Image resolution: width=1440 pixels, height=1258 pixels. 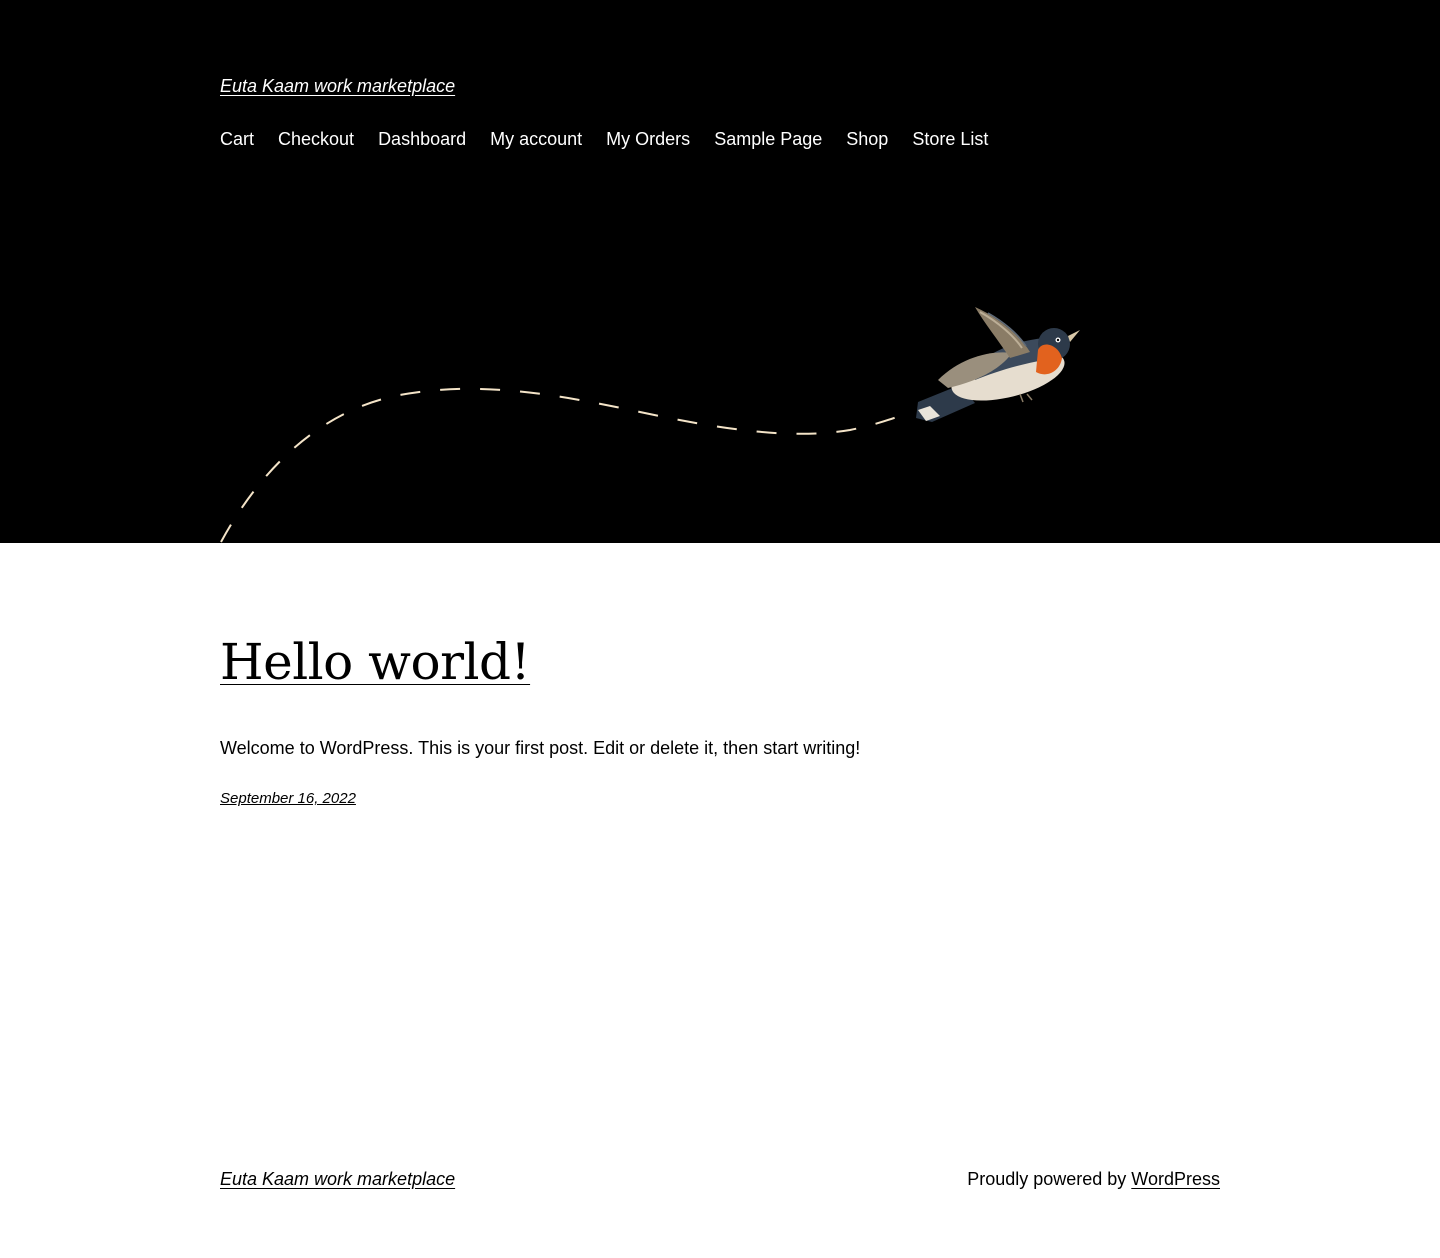 I want to click on hero-illustration, so click(x=650, y=425).